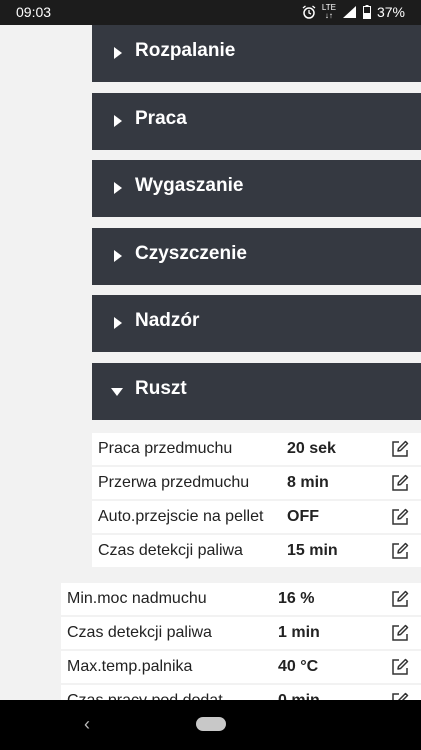  I want to click on section-title: Praca, so click(161, 118).